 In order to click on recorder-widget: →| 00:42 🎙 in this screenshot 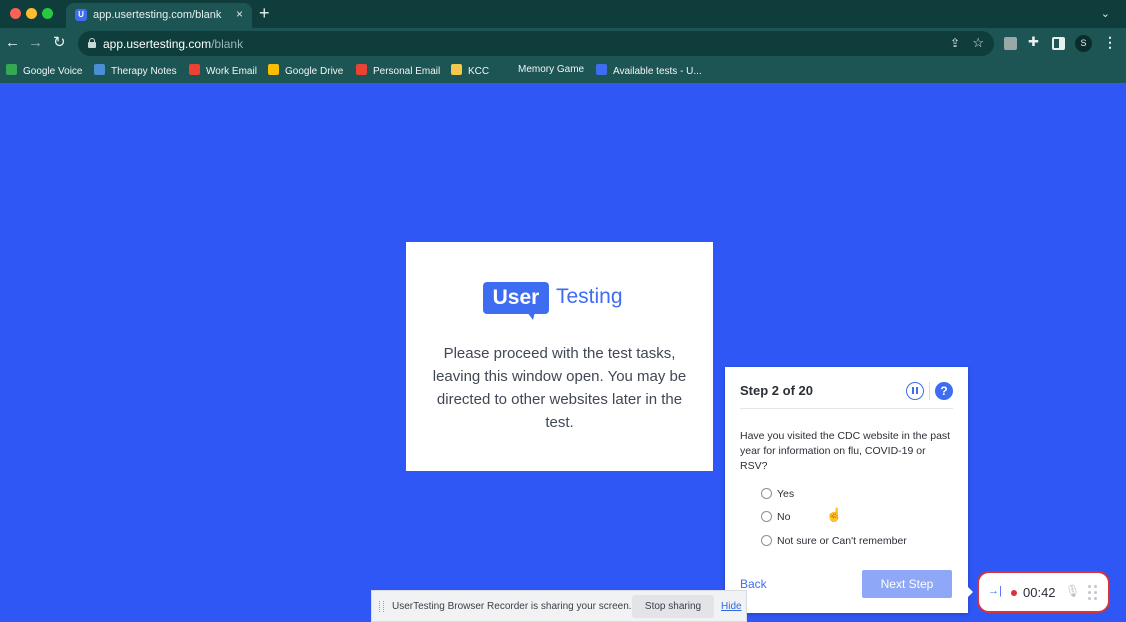, I will do `click(1043, 592)`.